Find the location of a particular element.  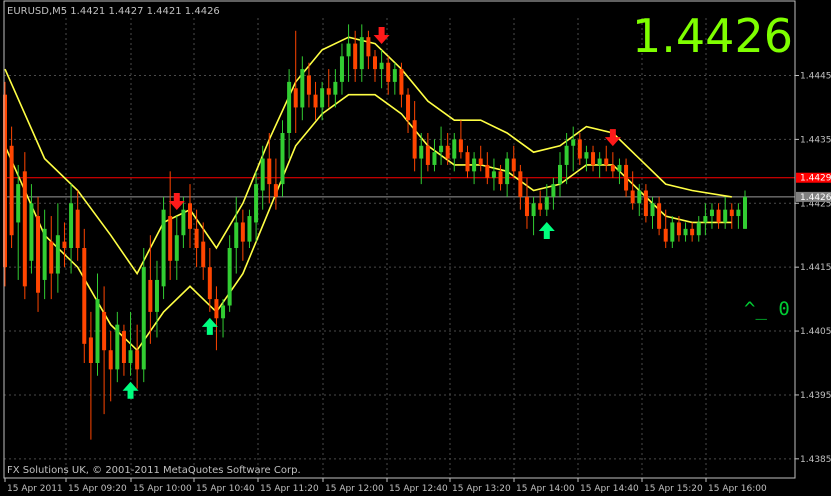

y-tick-label: 1.4445 is located at coordinates (815, 77).